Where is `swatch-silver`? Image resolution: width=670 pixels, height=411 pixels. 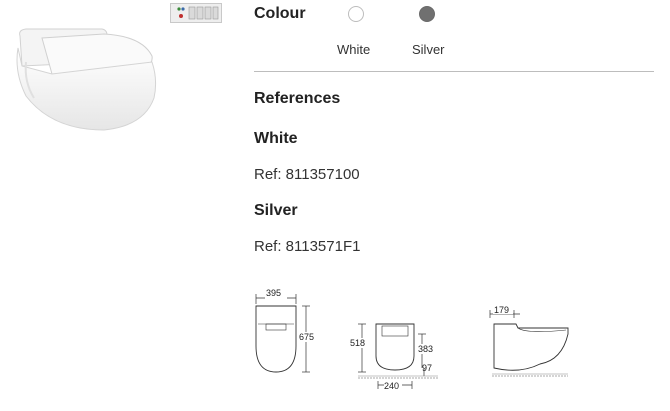 swatch-silver is located at coordinates (427, 14).